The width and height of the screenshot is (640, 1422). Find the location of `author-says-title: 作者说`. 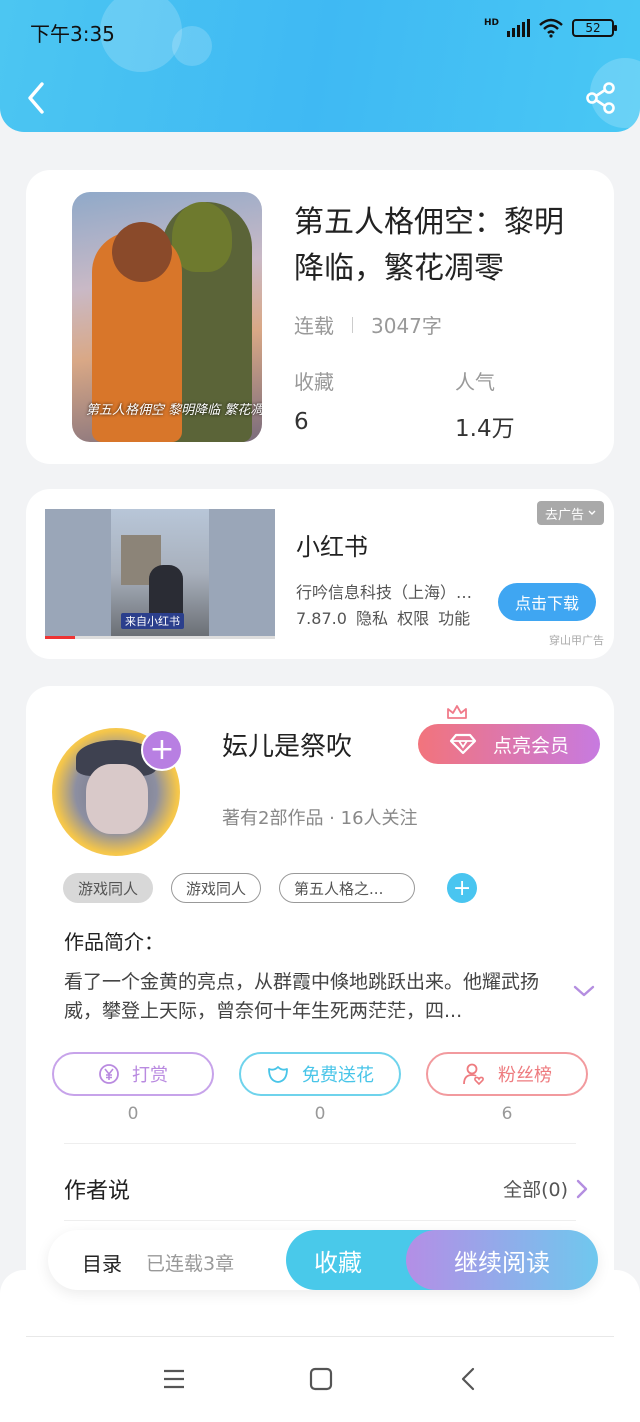

author-says-title: 作者说 is located at coordinates (97, 1191).